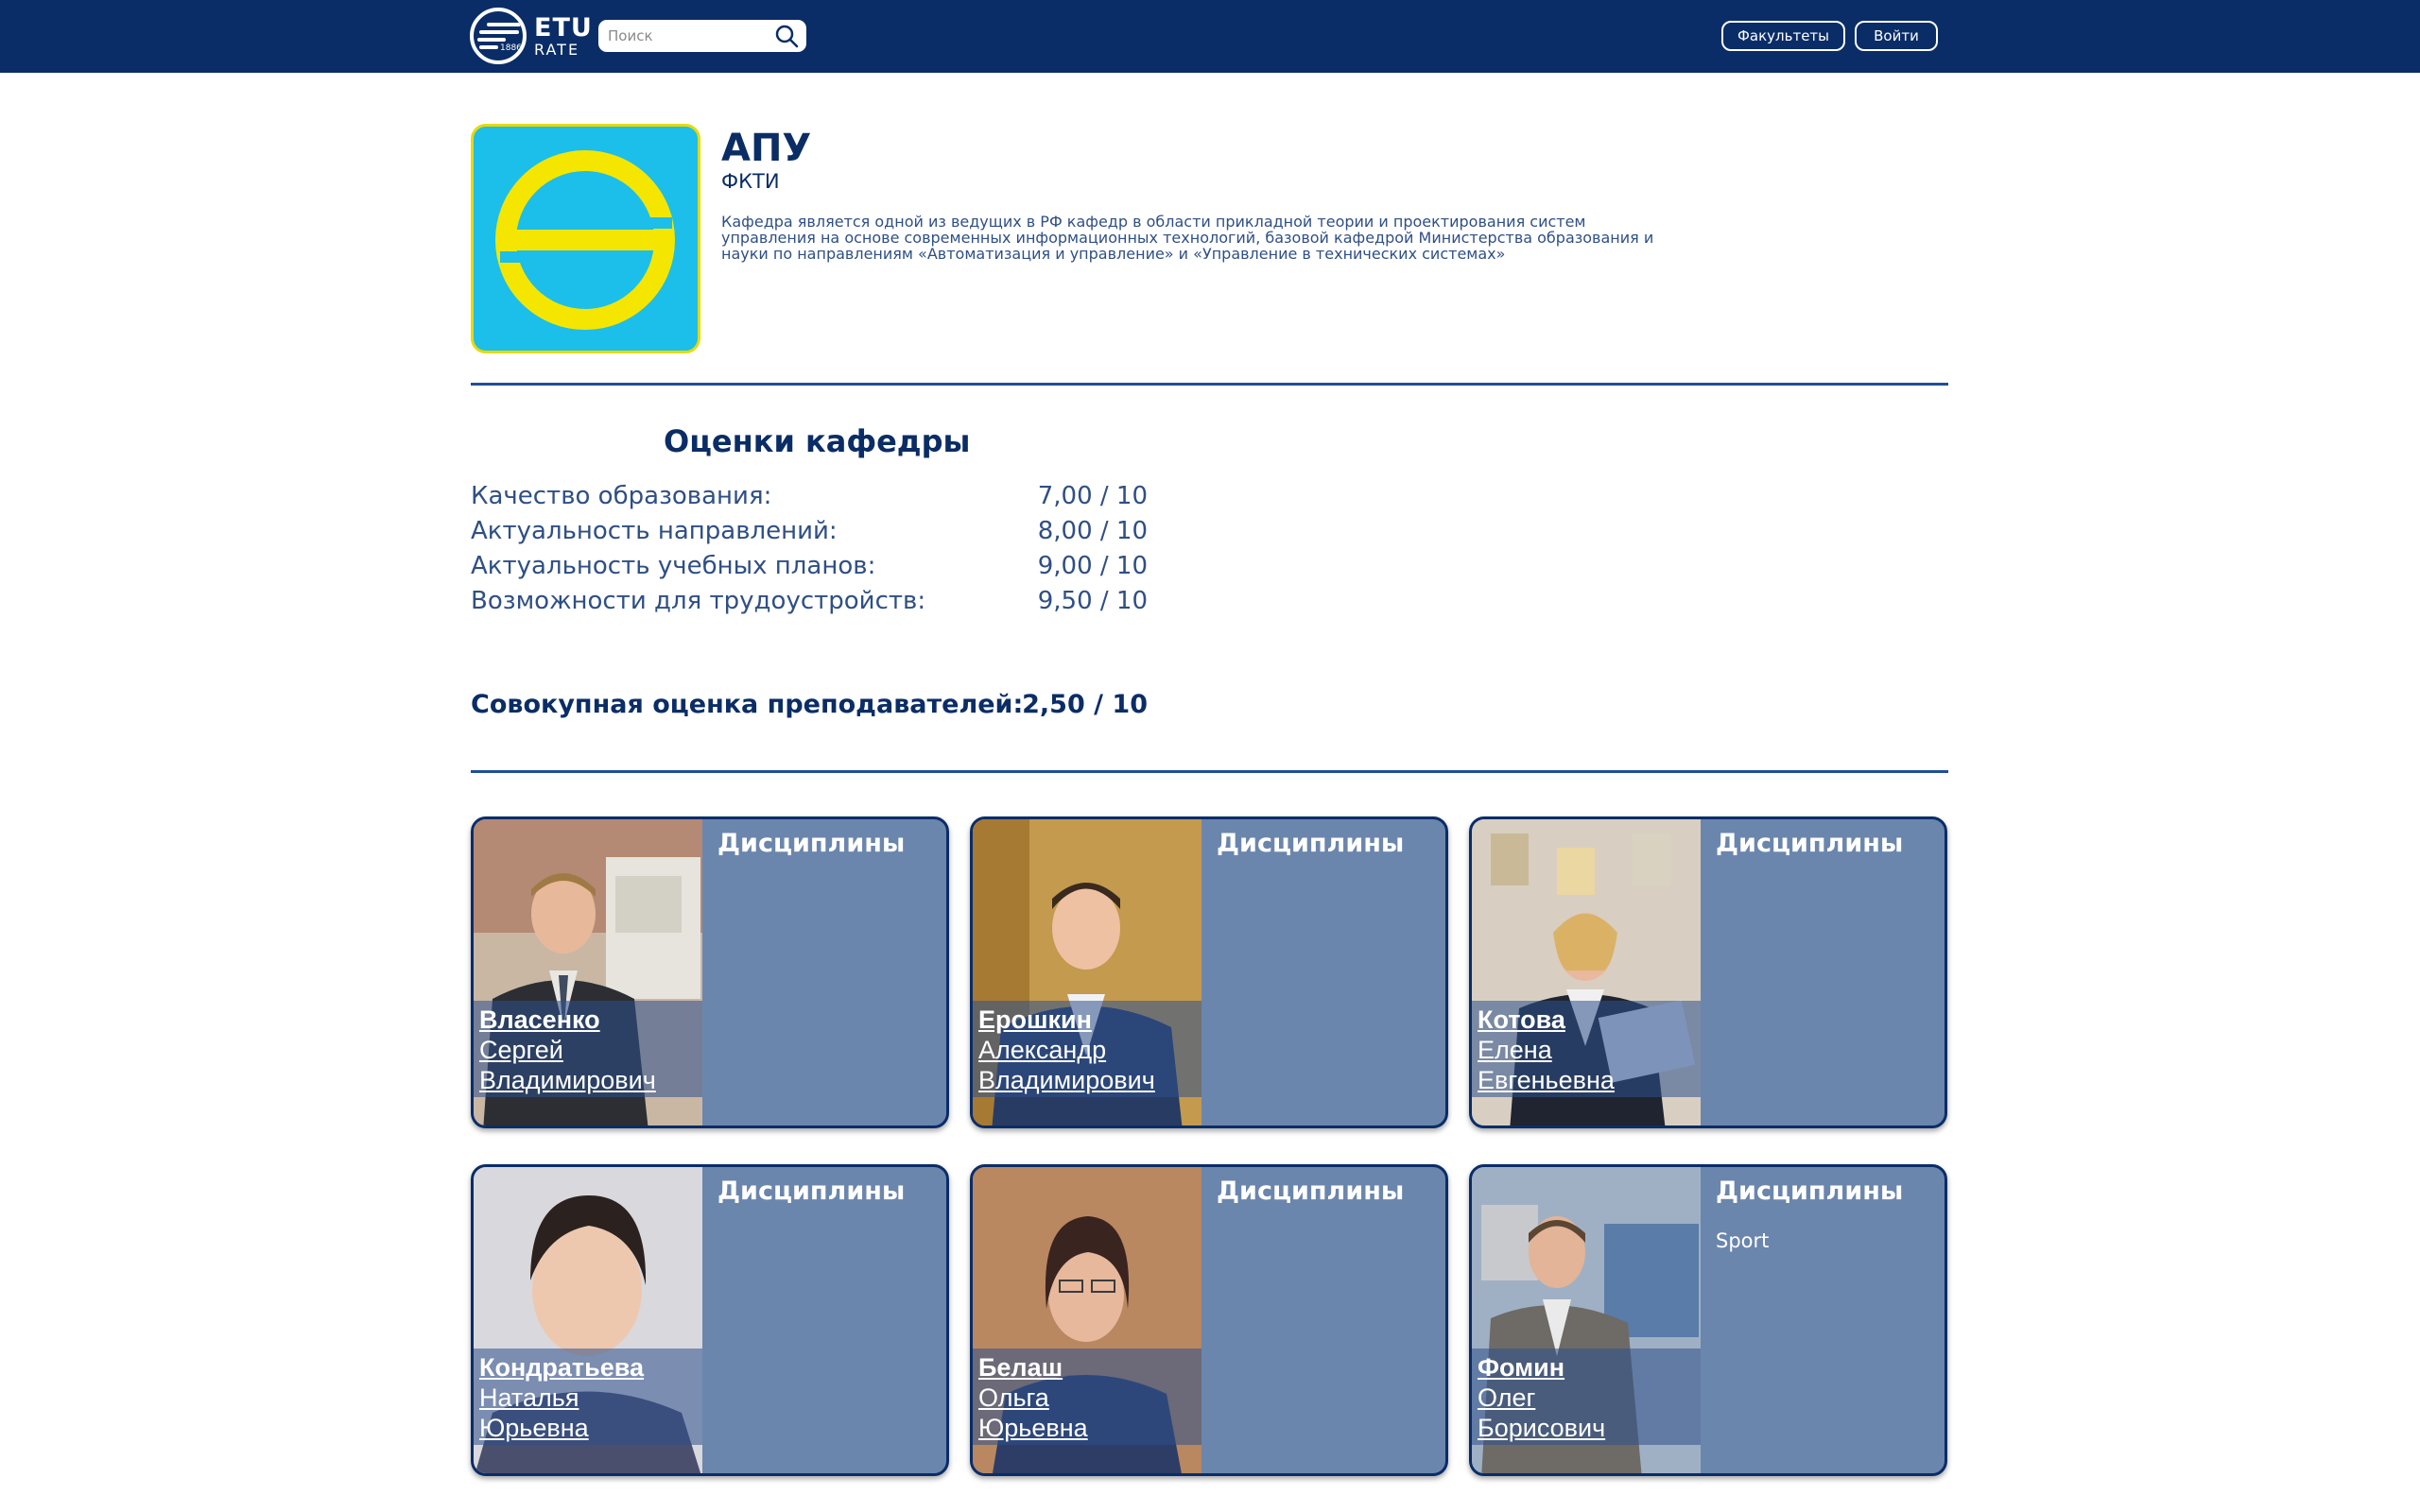  I want to click on teacher-name-box: Котова Елена Евгеньевна, so click(1587, 1049).